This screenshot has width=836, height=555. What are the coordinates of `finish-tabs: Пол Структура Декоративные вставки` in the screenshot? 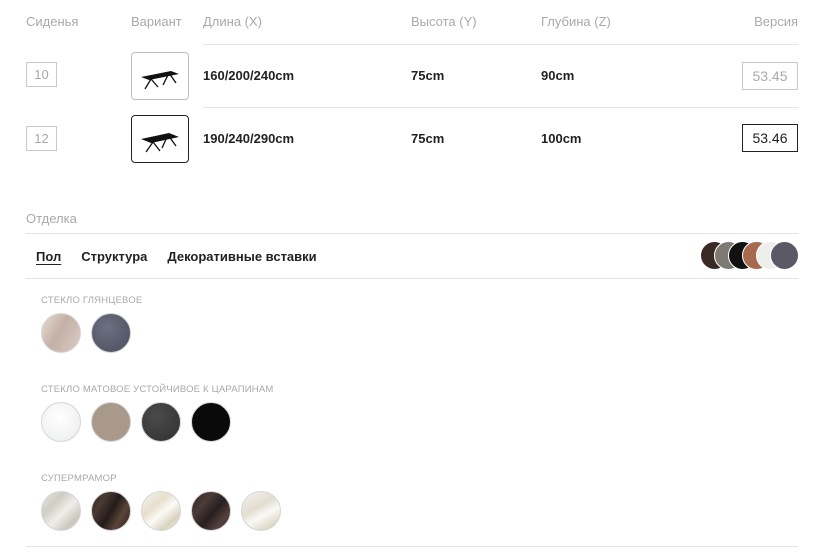 It's located at (176, 256).